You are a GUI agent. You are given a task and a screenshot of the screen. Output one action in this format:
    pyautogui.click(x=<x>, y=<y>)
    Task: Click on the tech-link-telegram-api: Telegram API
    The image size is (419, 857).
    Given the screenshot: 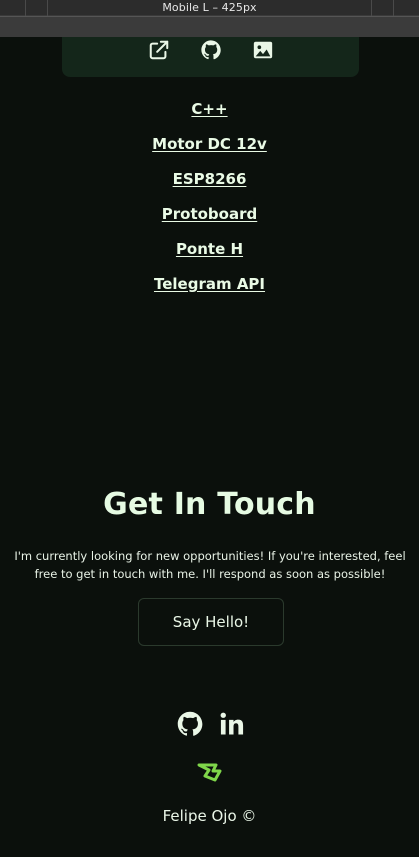 What is the action you would take?
    pyautogui.click(x=209, y=284)
    